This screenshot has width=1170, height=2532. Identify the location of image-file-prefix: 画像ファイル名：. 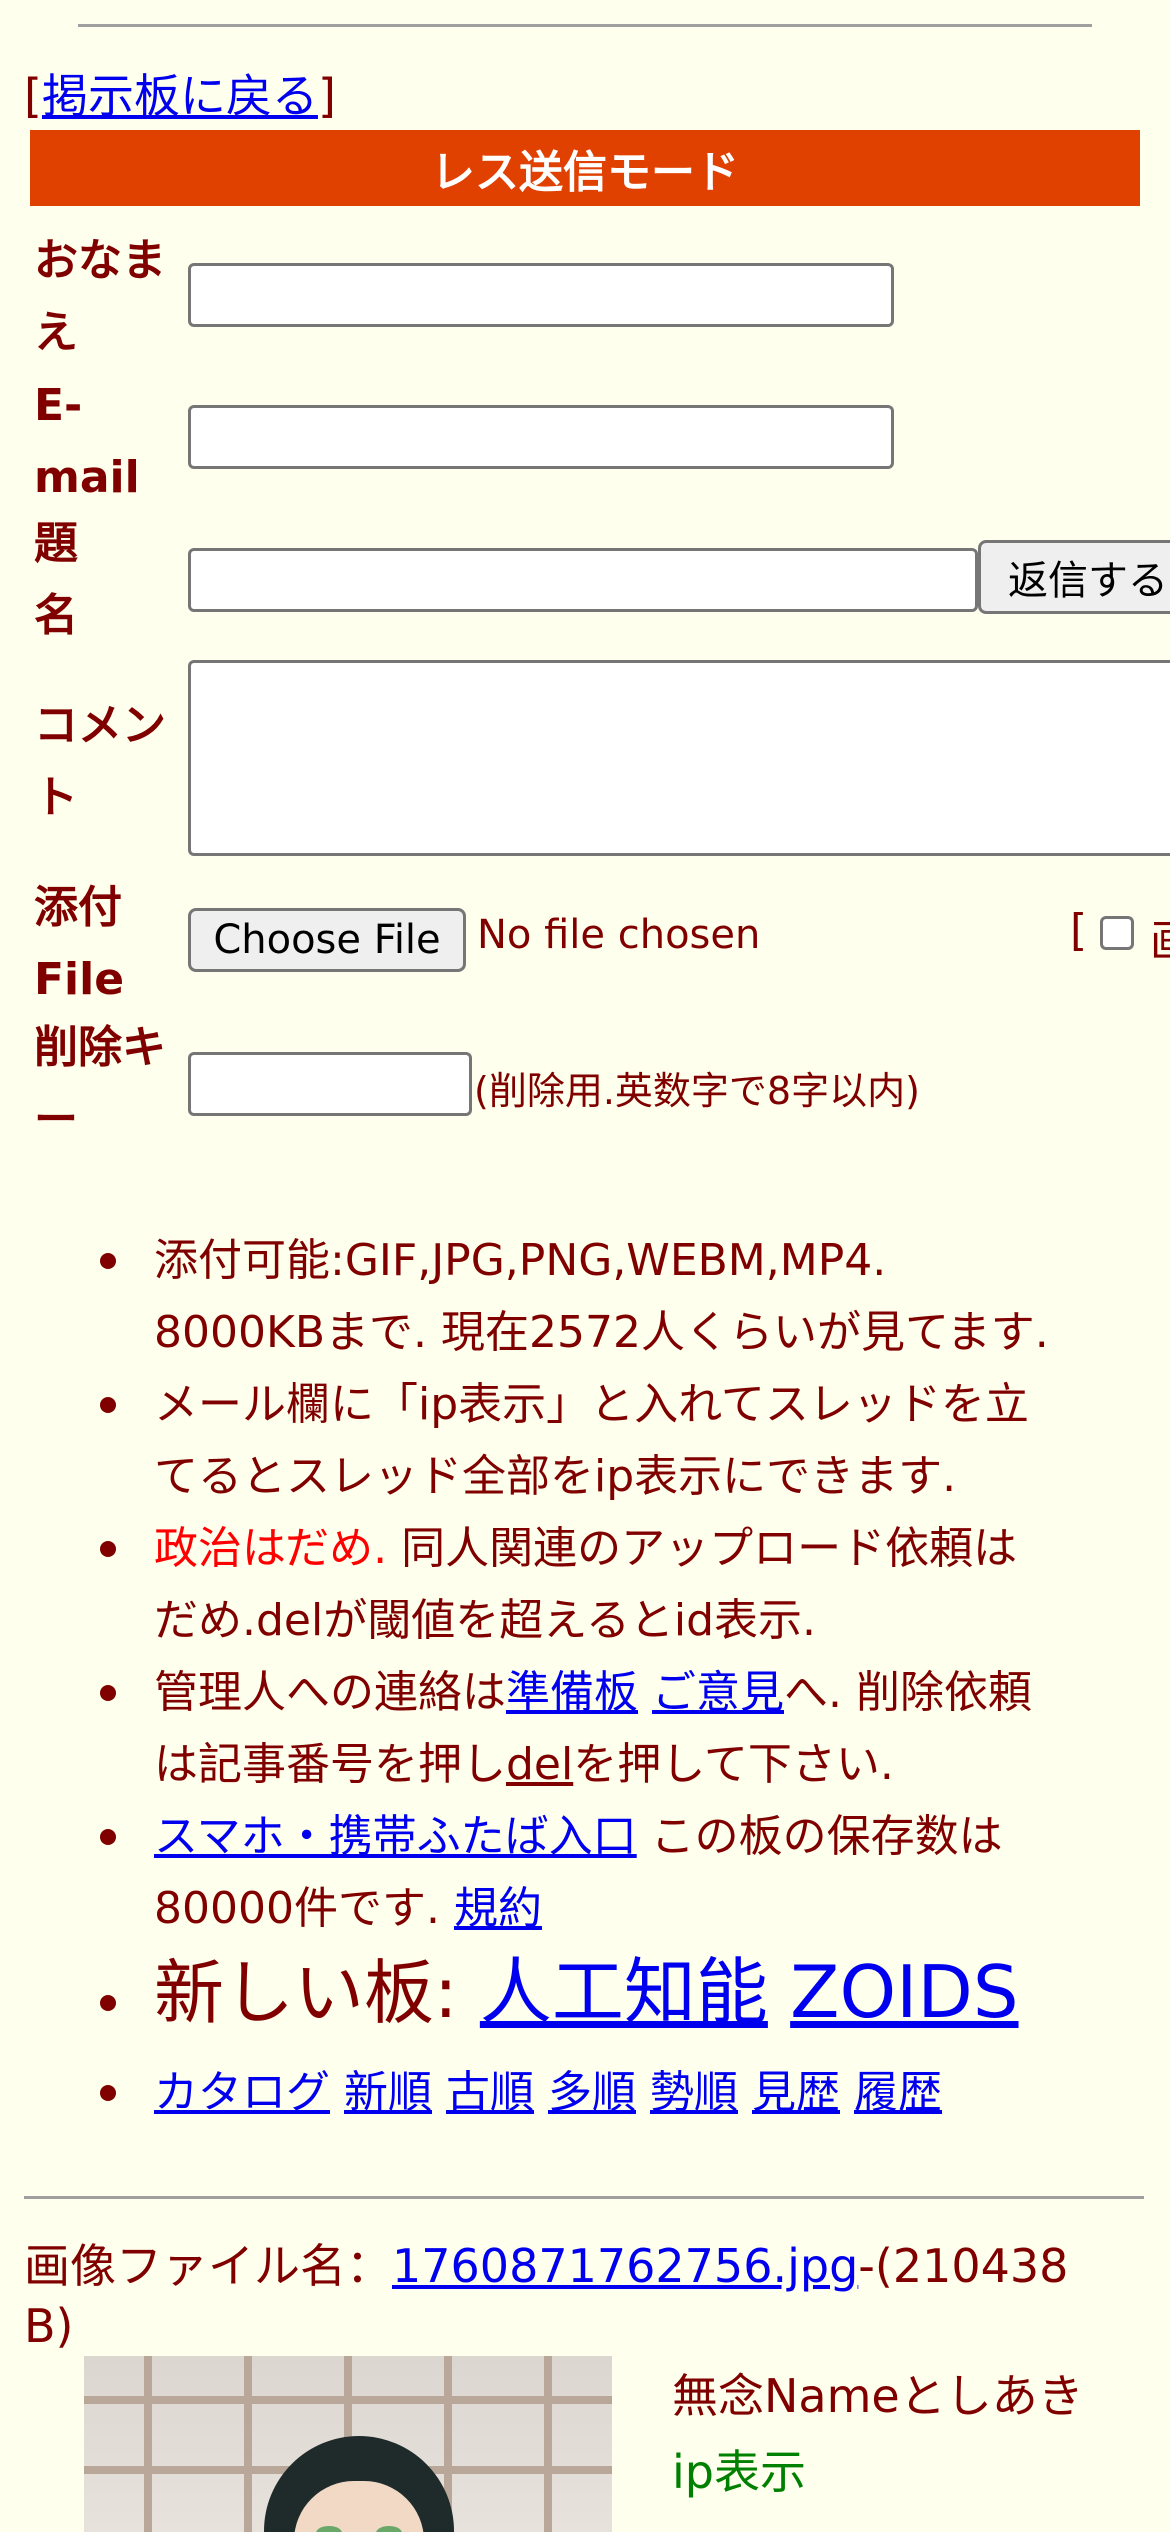
(208, 2266).